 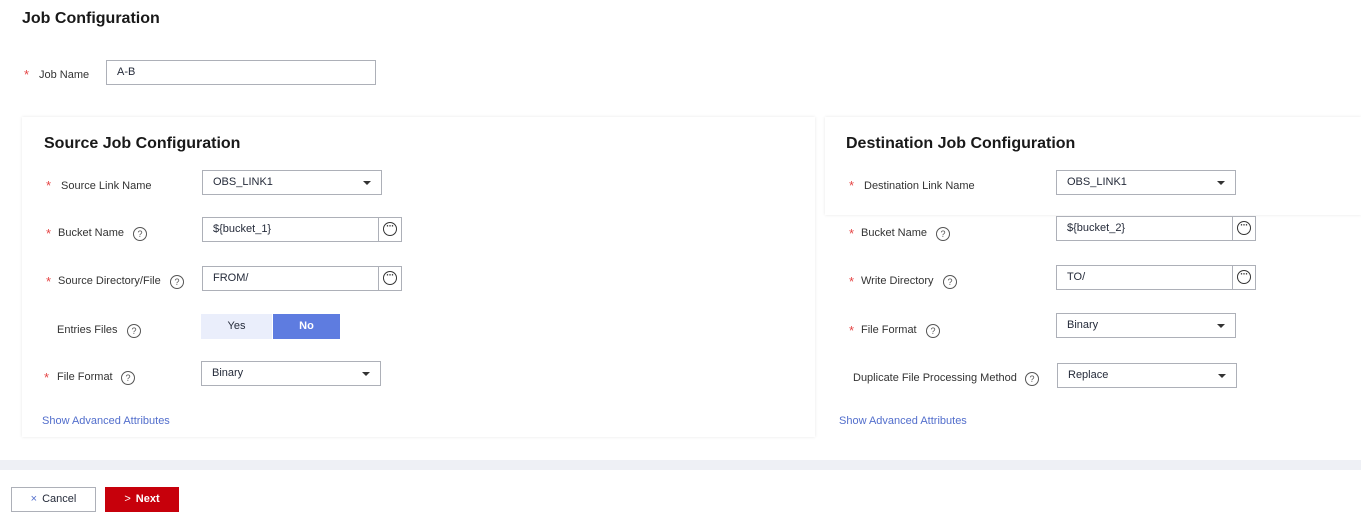 I want to click on close-icon: ×, so click(x=34, y=499).